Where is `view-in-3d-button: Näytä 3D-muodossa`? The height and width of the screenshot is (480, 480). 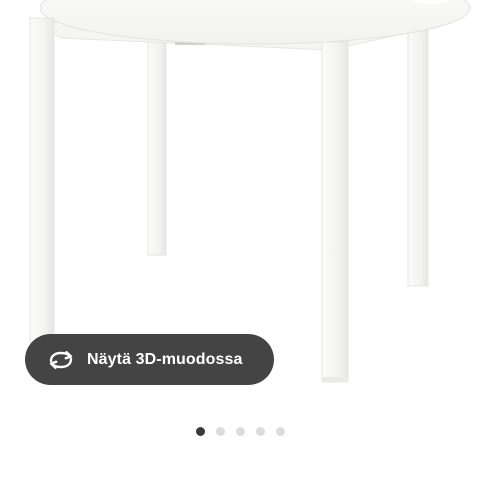 view-in-3d-button: Näytä 3D-muodossa is located at coordinates (149, 359).